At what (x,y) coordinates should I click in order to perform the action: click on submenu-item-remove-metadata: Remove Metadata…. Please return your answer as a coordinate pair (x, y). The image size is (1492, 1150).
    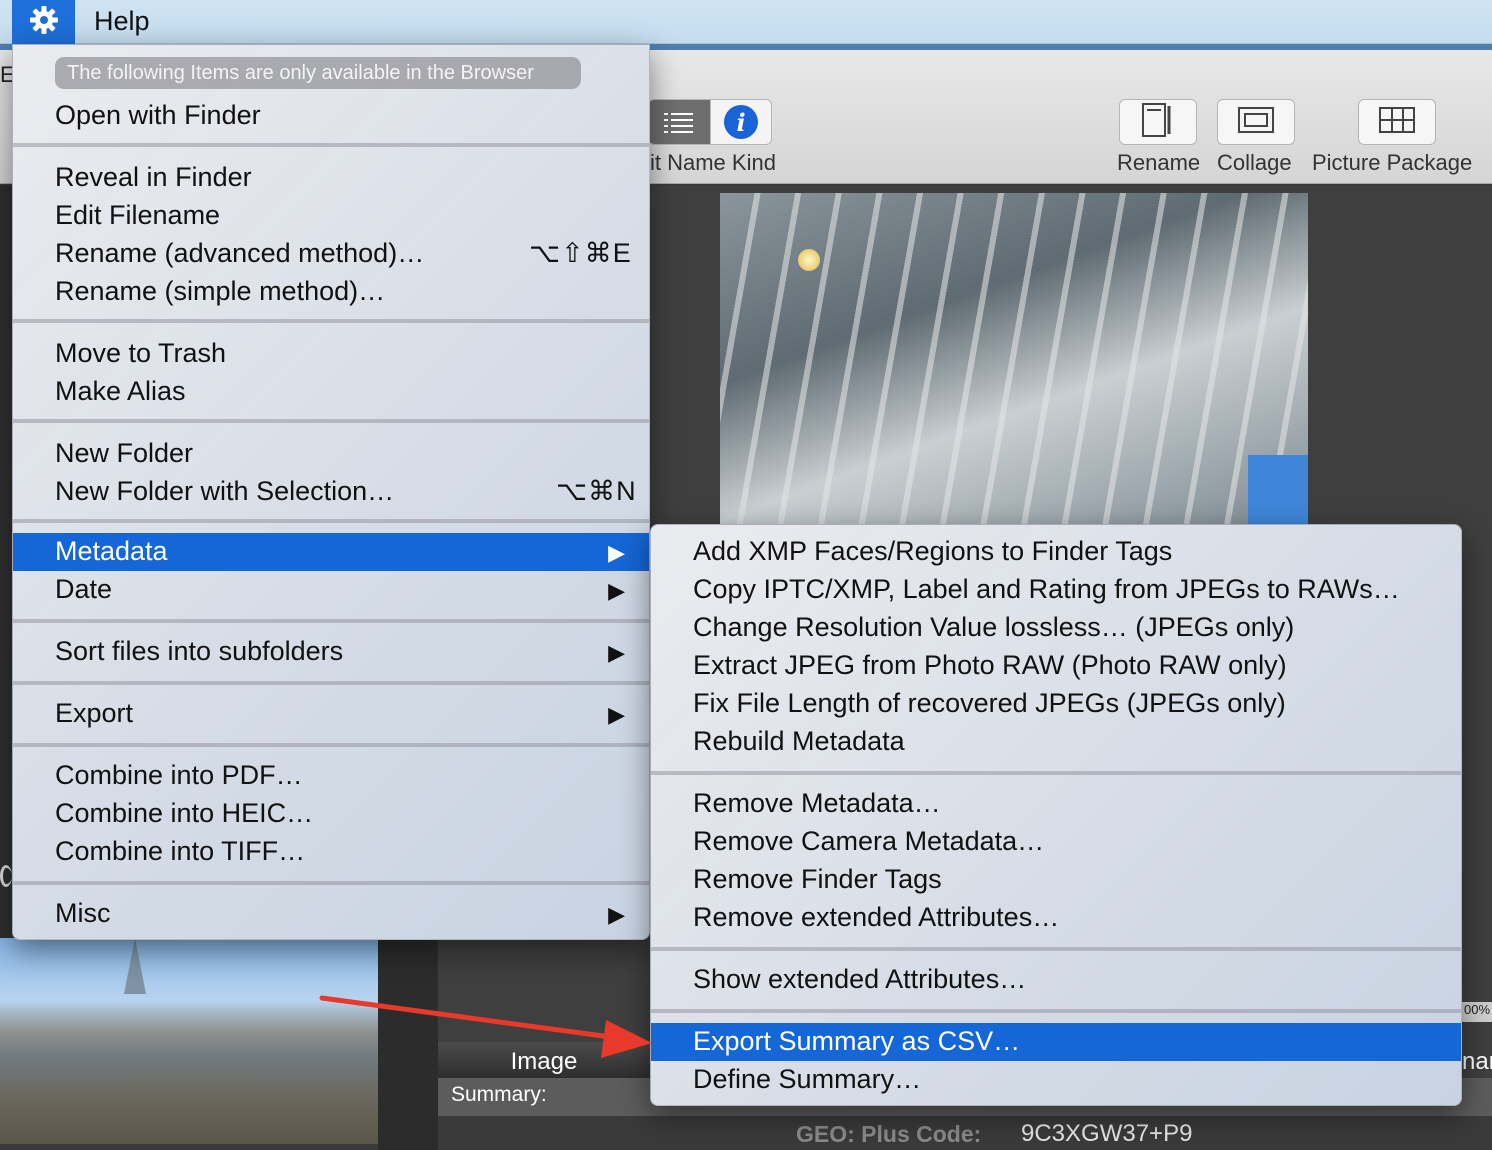
    Looking at the image, I should click on (1056, 804).